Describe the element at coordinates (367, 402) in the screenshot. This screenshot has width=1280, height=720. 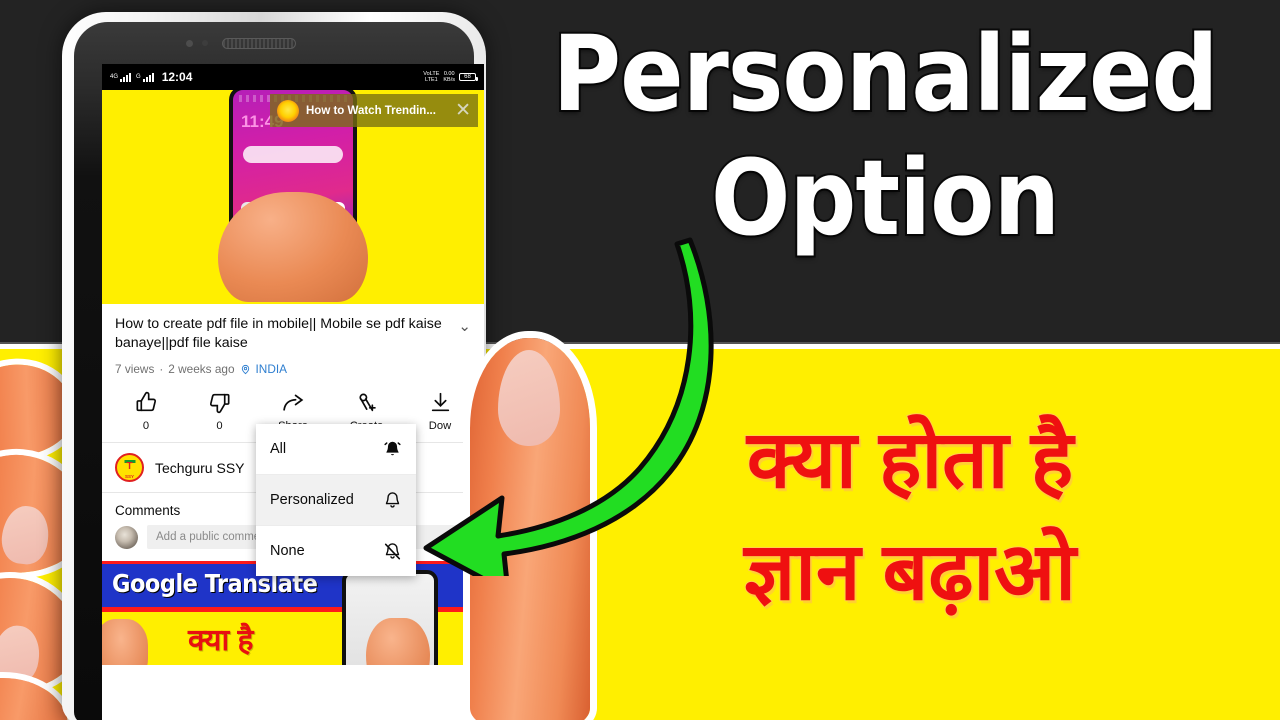
I see `create-clip-icon` at that location.